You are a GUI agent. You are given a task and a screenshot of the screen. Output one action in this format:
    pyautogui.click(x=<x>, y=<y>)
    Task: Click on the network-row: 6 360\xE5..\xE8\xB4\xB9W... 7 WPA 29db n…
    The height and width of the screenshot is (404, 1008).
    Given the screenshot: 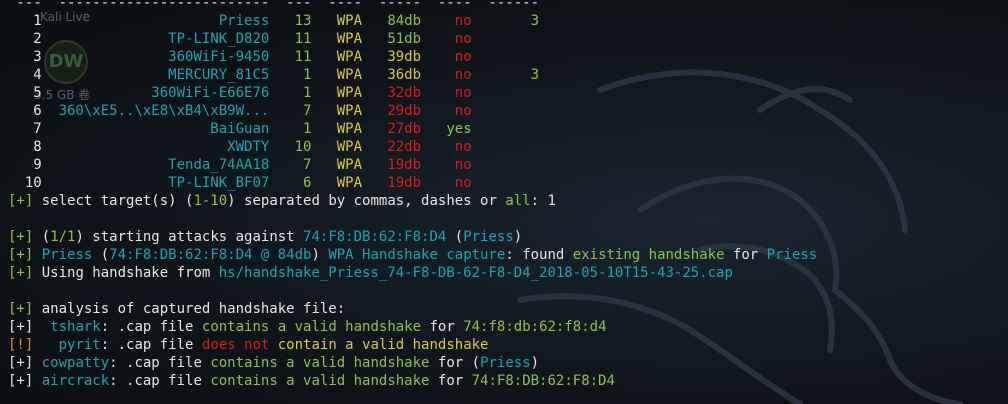 What is the action you would take?
    pyautogui.click(x=412, y=111)
    